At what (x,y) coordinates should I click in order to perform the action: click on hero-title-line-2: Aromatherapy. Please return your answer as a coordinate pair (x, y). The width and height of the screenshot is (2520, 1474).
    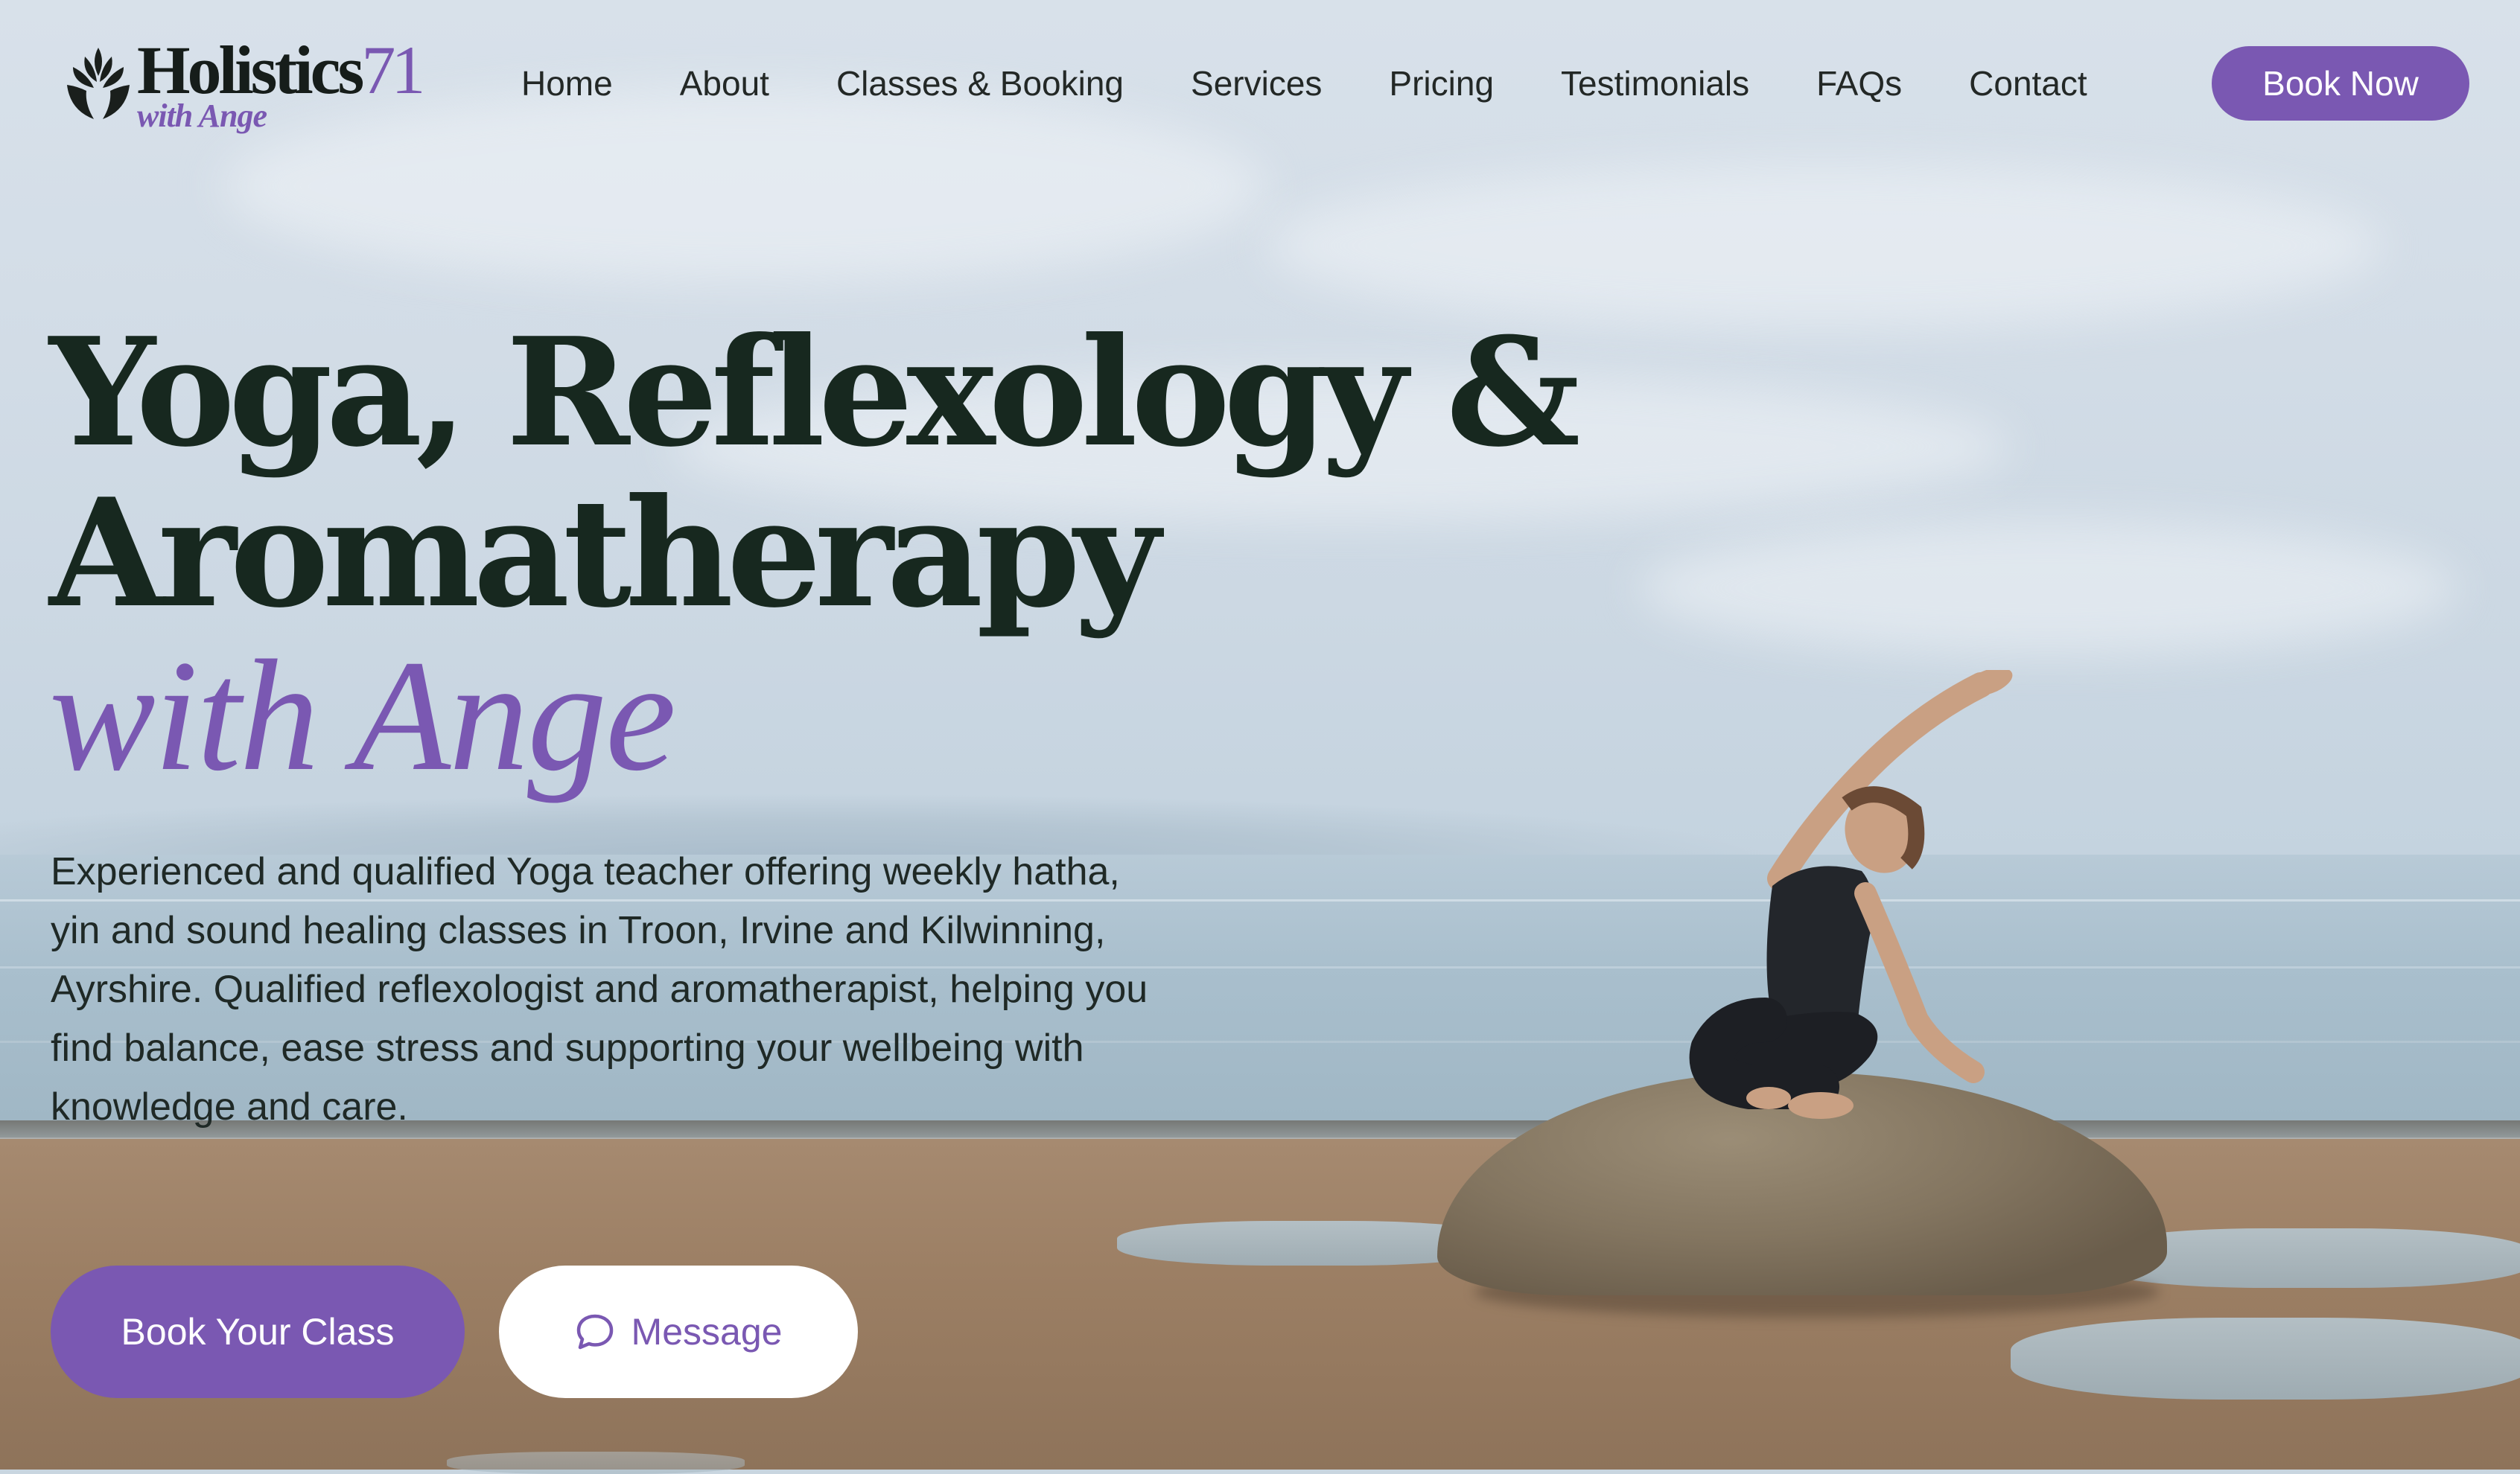
    Looking at the image, I should click on (604, 554).